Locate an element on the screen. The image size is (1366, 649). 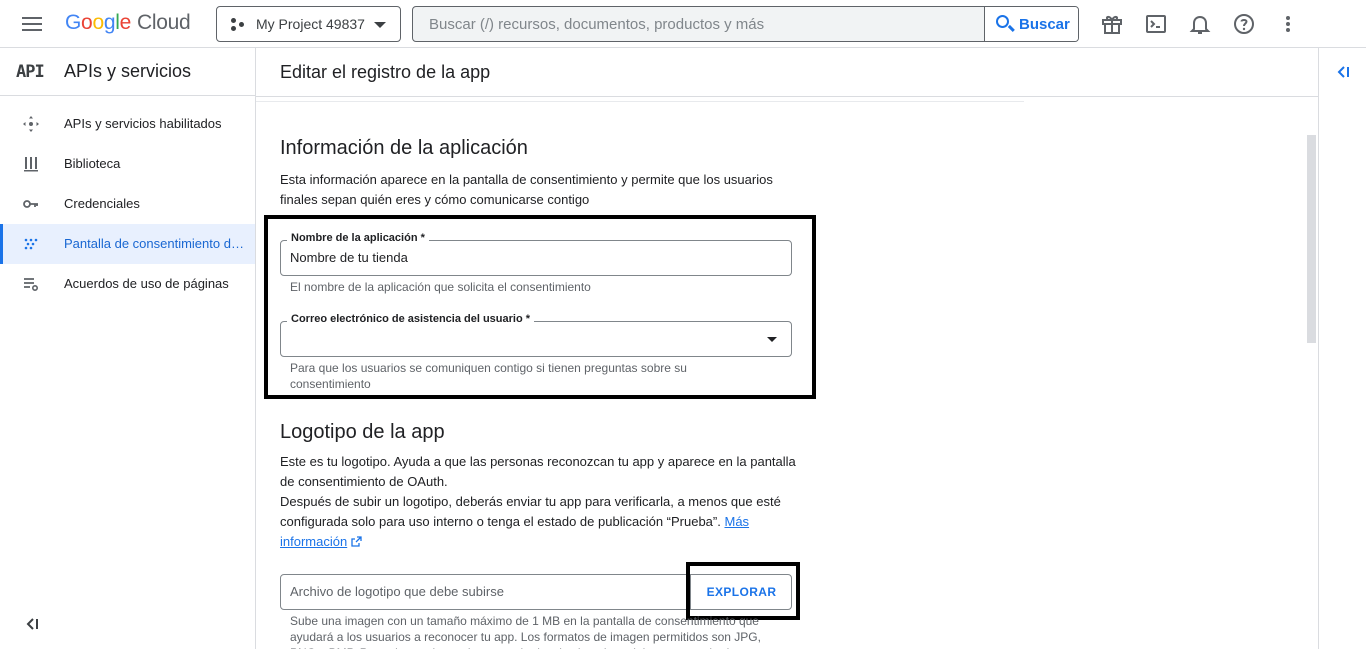
sidebar-item-label: Pantalla de consentimiento de OAuth is located at coordinates (154, 243).